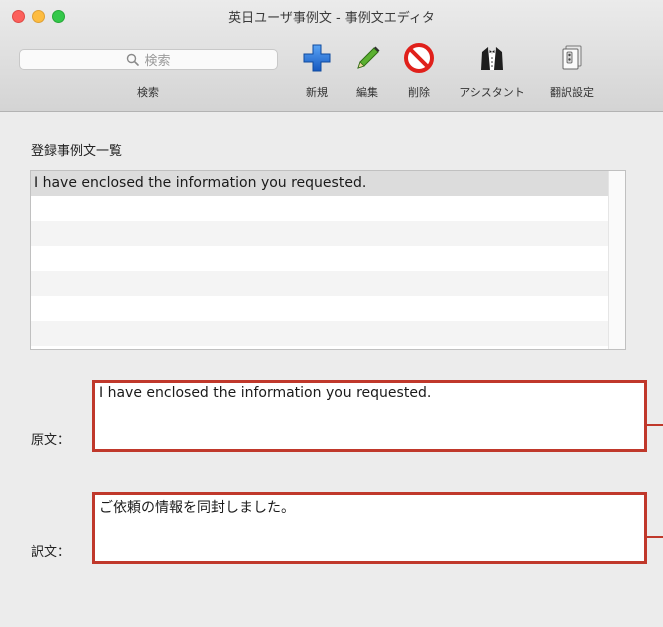 This screenshot has width=663, height=627. What do you see at coordinates (419, 92) in the screenshot?
I see `delete-label: 削除` at bounding box center [419, 92].